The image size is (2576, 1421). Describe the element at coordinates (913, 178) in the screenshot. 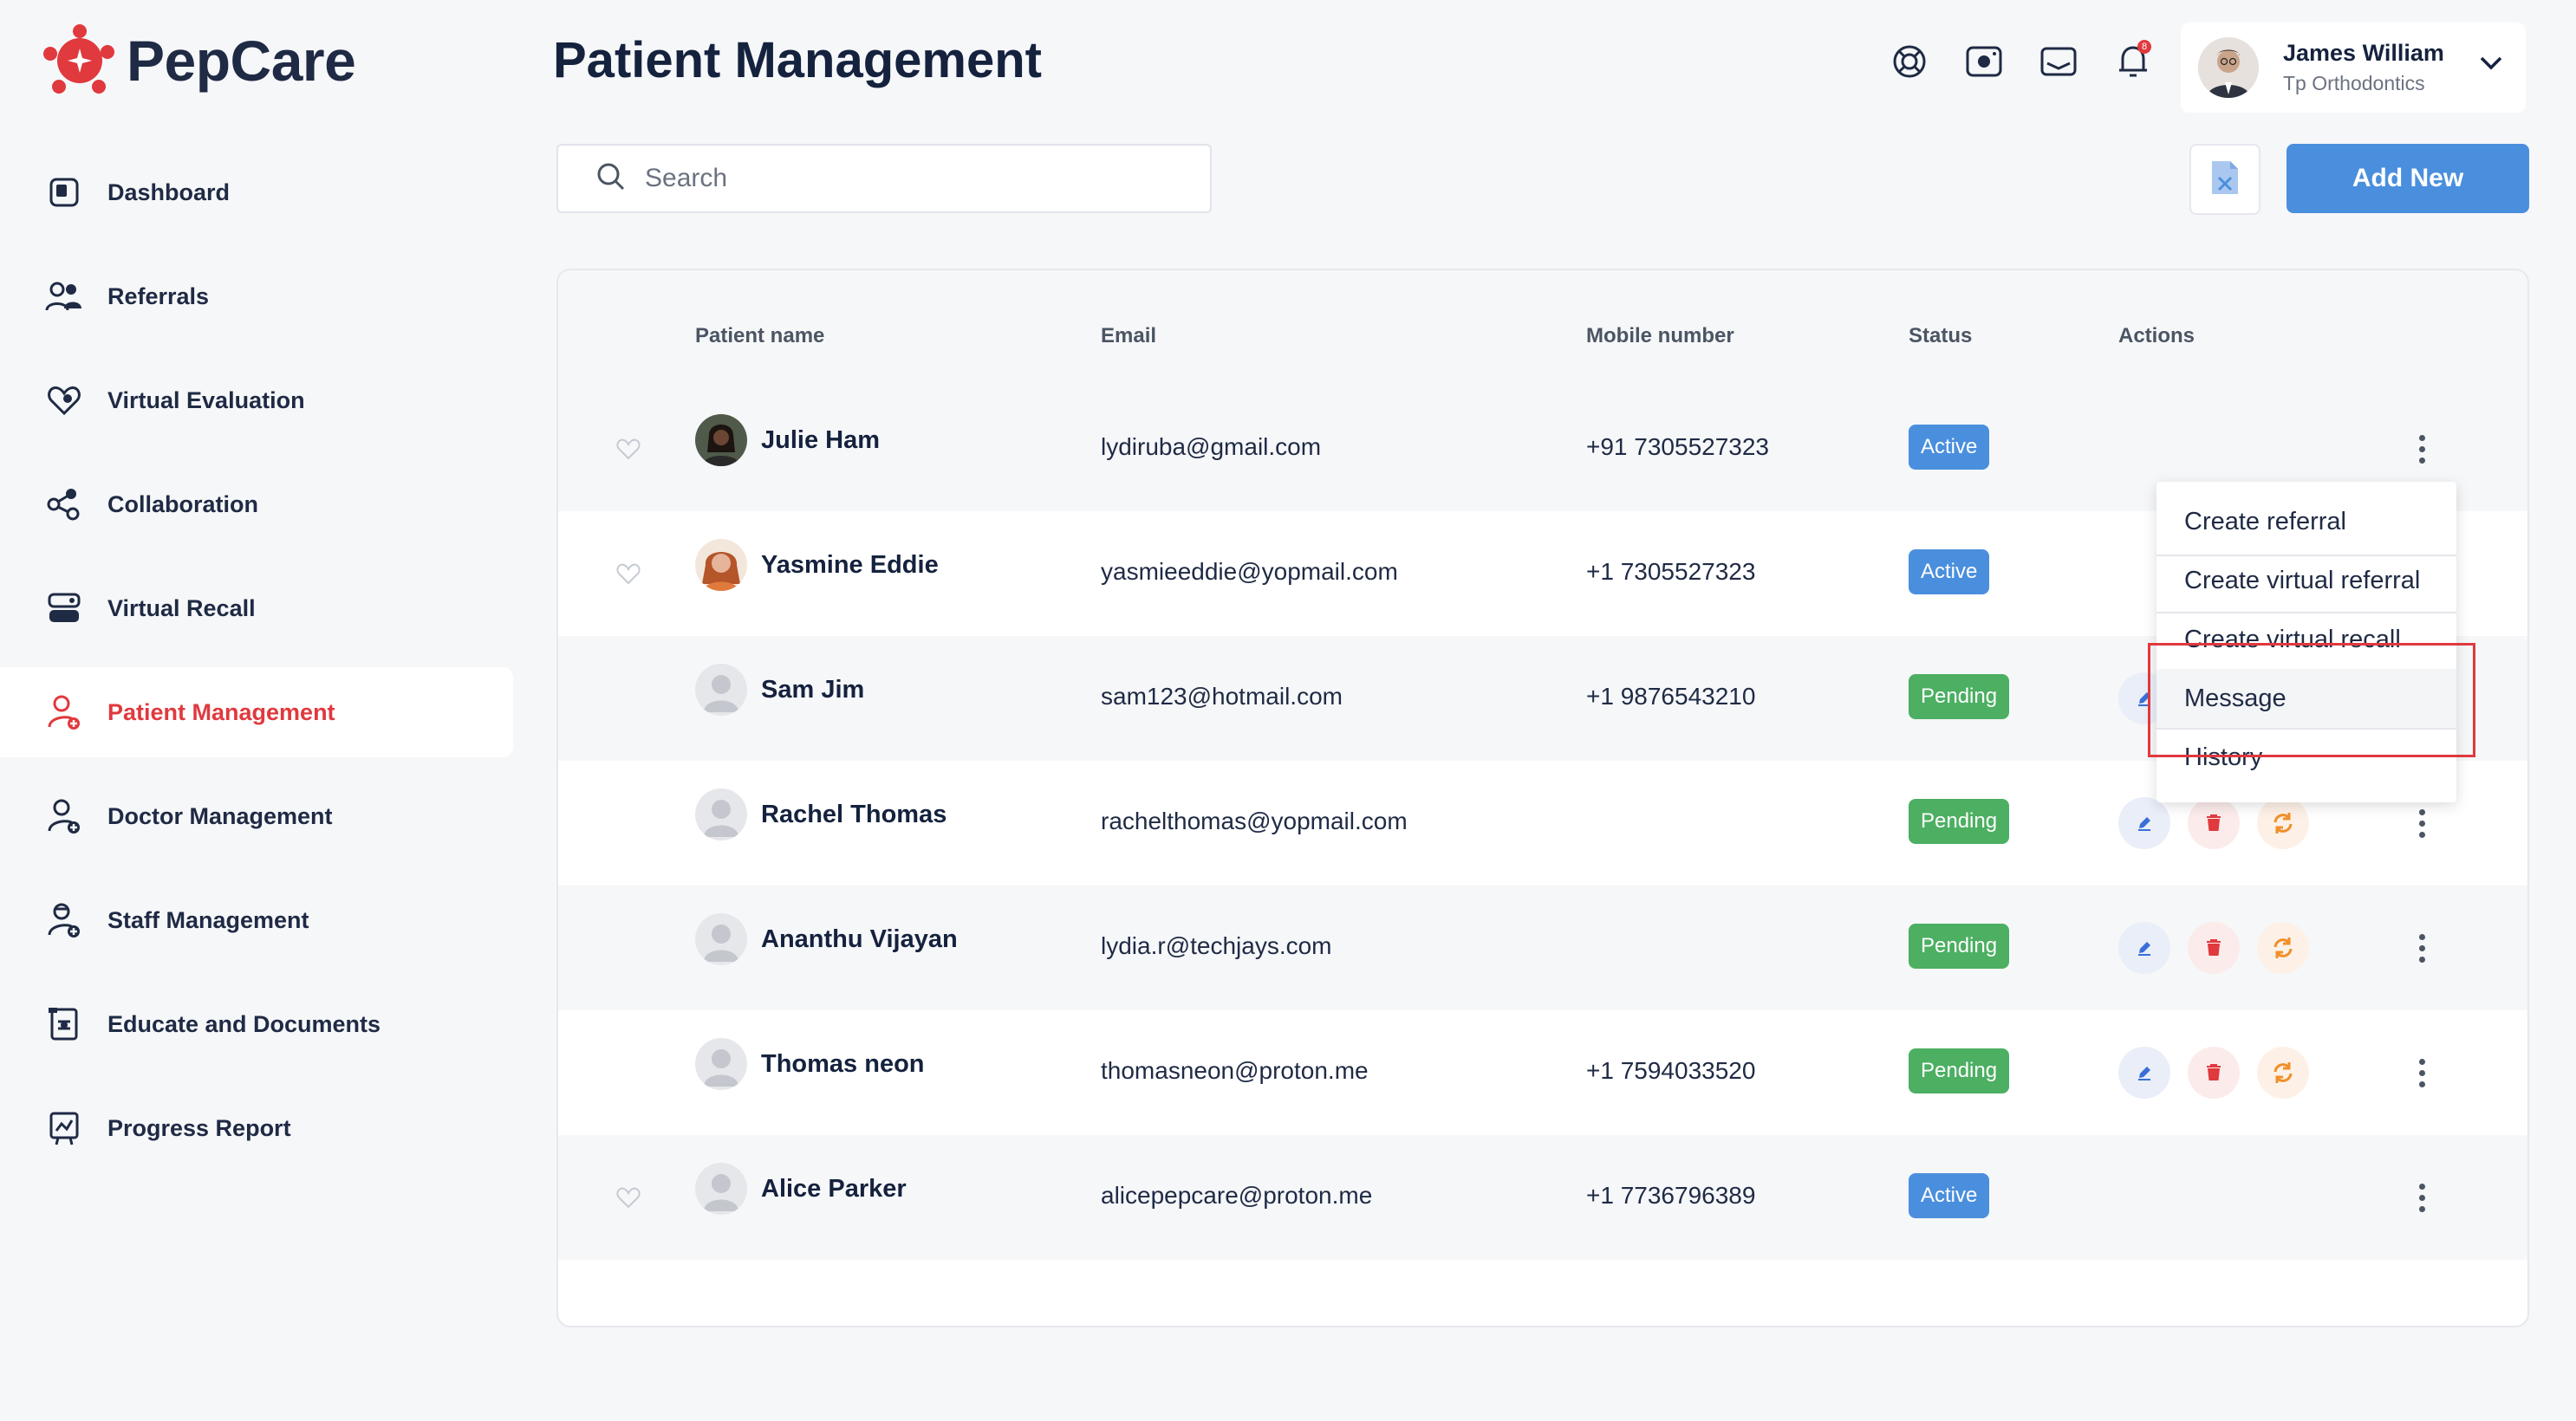

I see `search-input` at that location.